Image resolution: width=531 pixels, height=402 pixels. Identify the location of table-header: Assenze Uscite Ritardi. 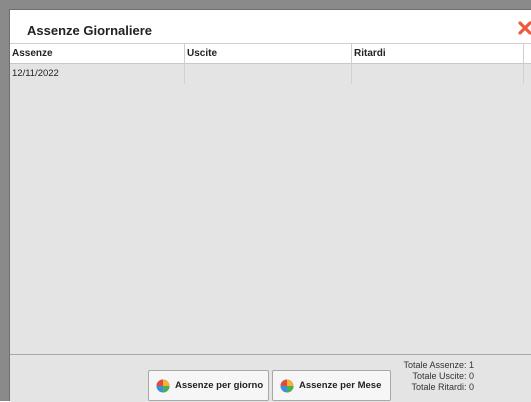
(270, 54).